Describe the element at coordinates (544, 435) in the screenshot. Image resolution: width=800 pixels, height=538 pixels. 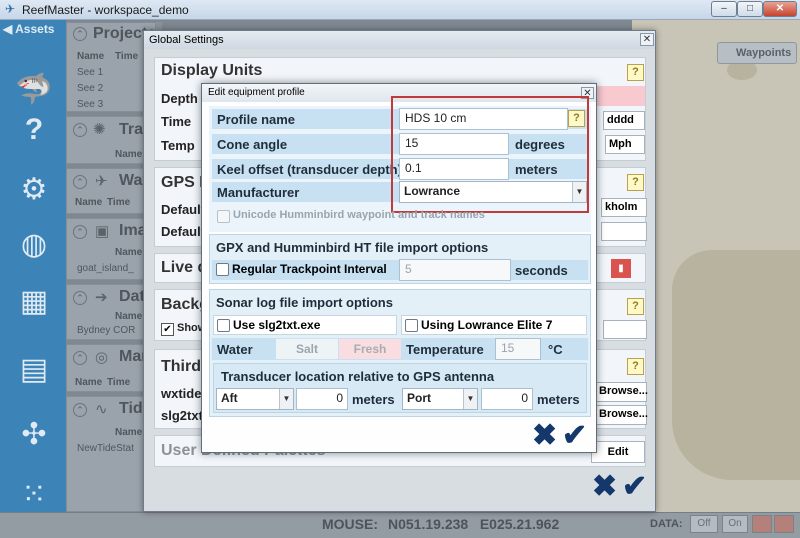
I see `dialog-cancel-icon: ✖` at that location.